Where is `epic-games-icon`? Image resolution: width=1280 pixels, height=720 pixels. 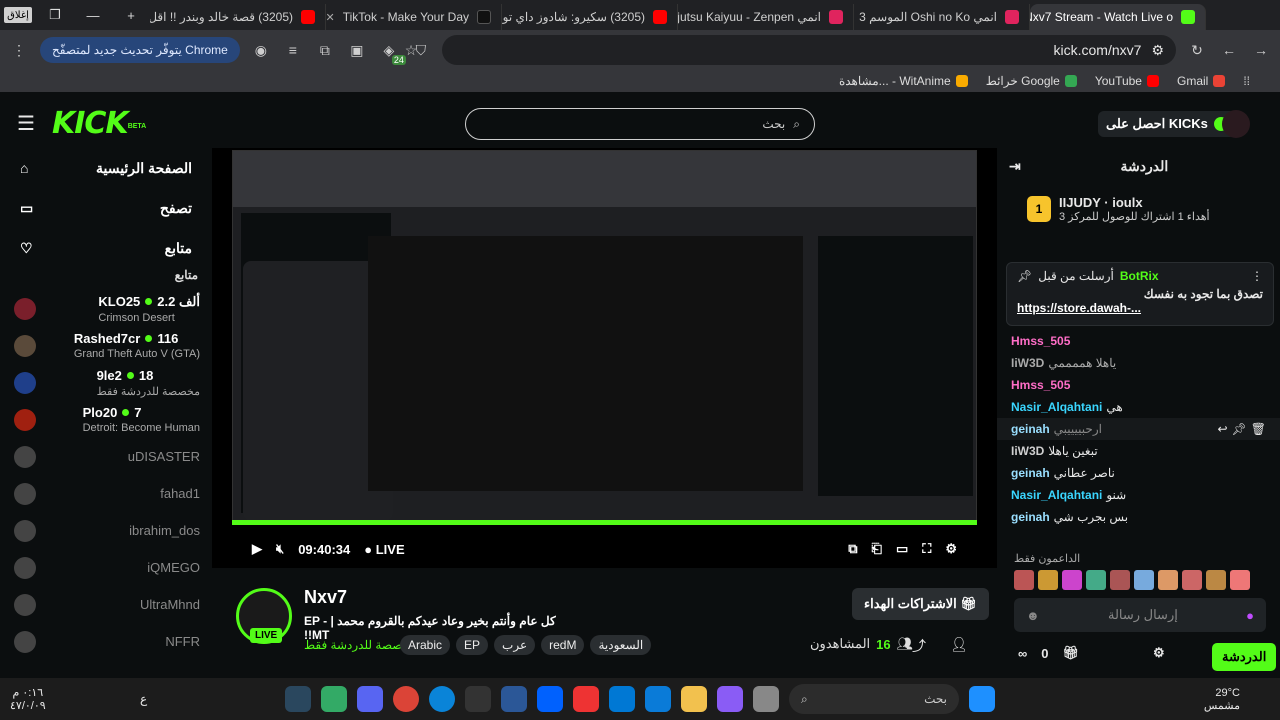
epic-games-icon is located at coordinates (478, 699).